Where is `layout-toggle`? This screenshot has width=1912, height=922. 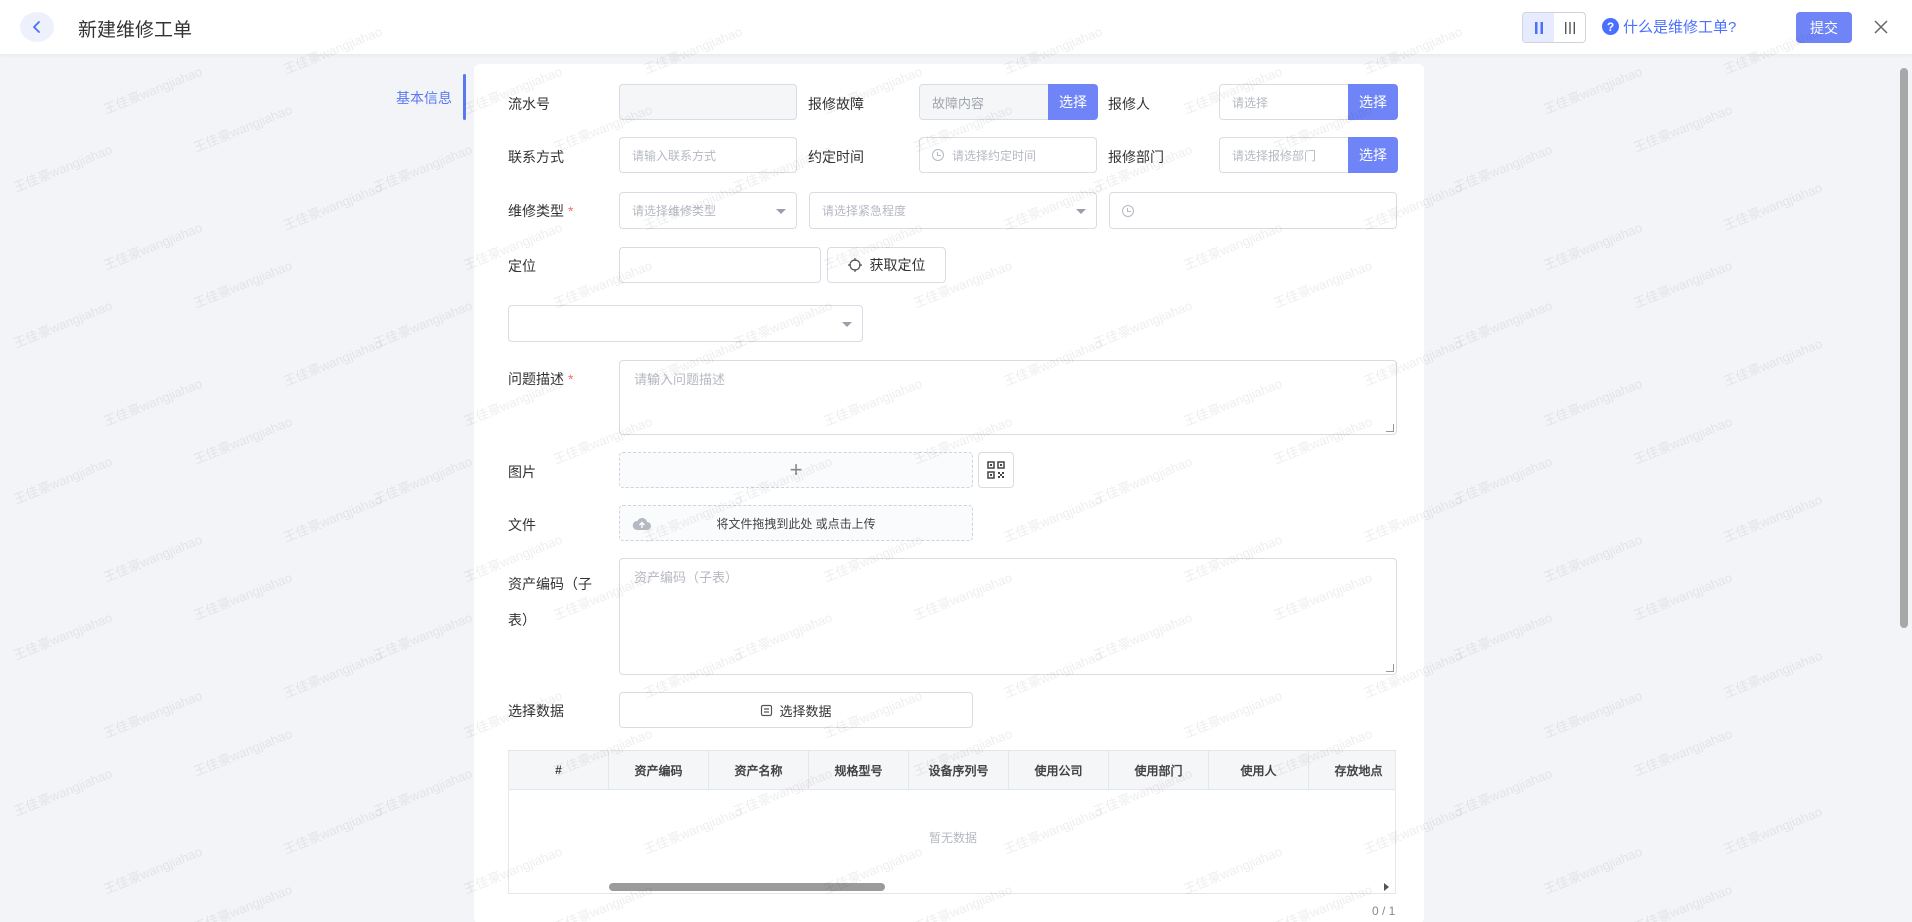
layout-toggle is located at coordinates (1554, 27).